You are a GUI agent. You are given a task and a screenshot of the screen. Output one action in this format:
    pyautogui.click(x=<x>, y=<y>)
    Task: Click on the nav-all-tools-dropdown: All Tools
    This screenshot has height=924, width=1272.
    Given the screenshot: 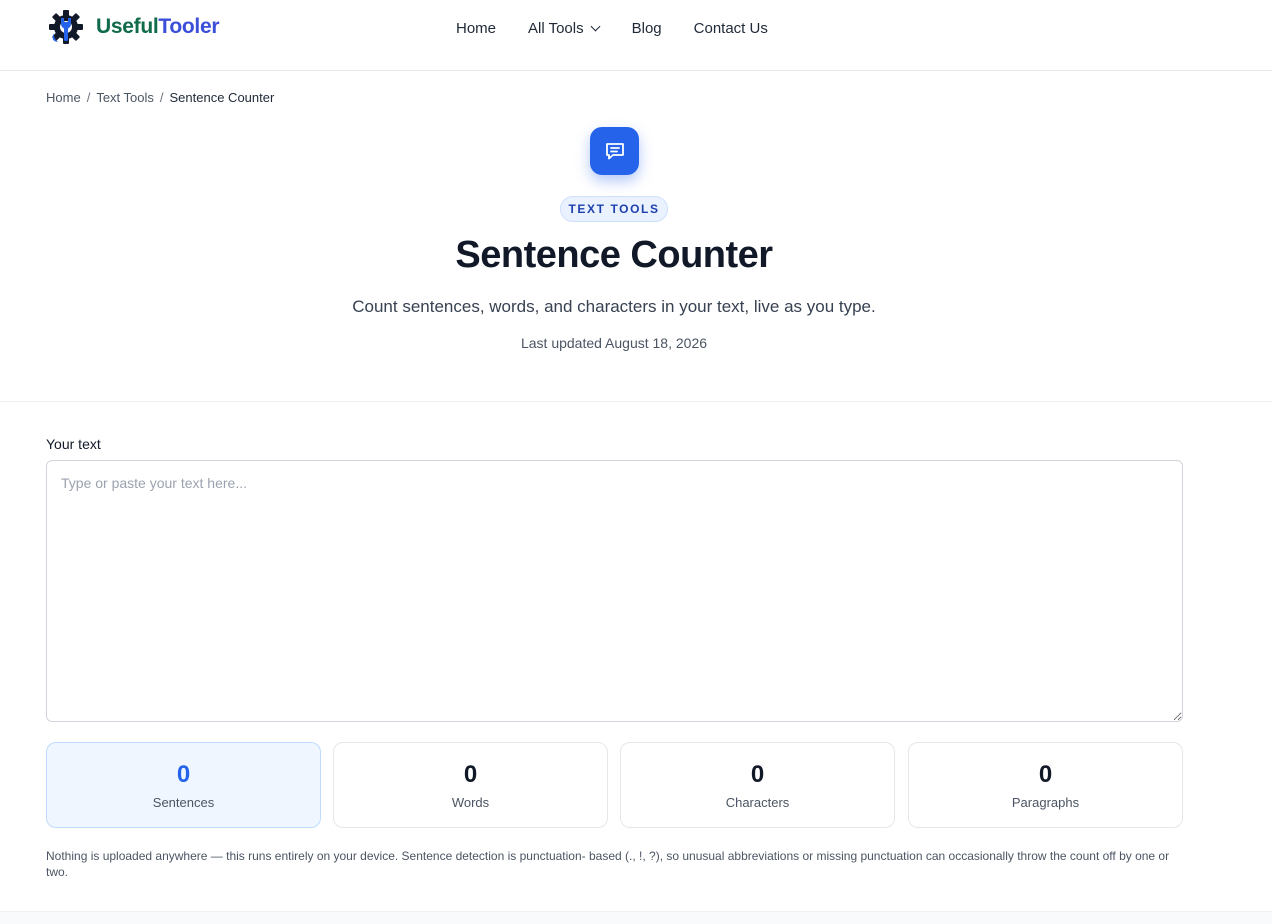 What is the action you would take?
    pyautogui.click(x=564, y=28)
    